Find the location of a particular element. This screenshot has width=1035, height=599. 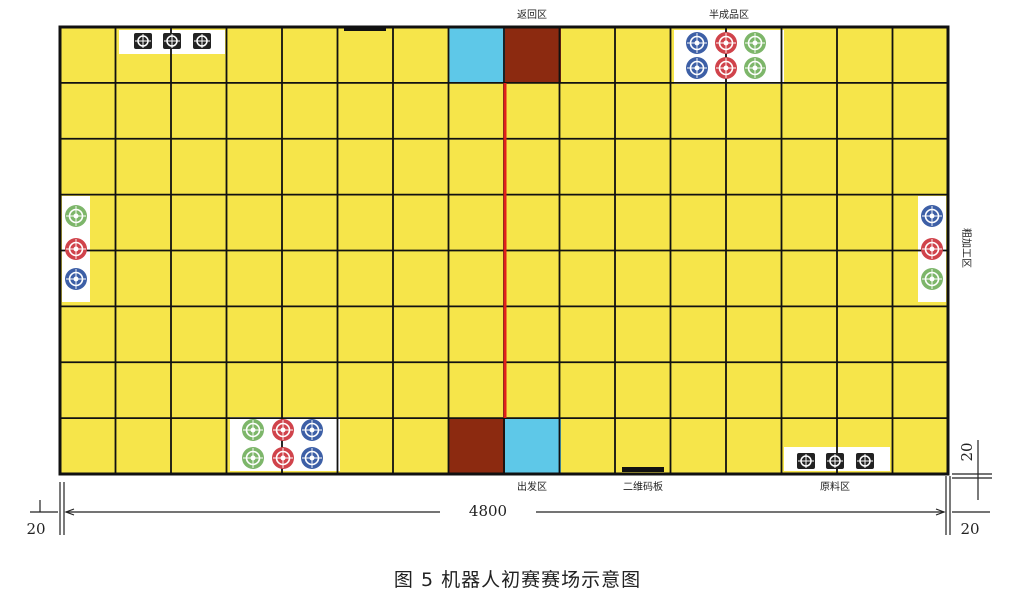

rough-processing-zone-label: 粗加工区 is located at coordinates (966, 248).